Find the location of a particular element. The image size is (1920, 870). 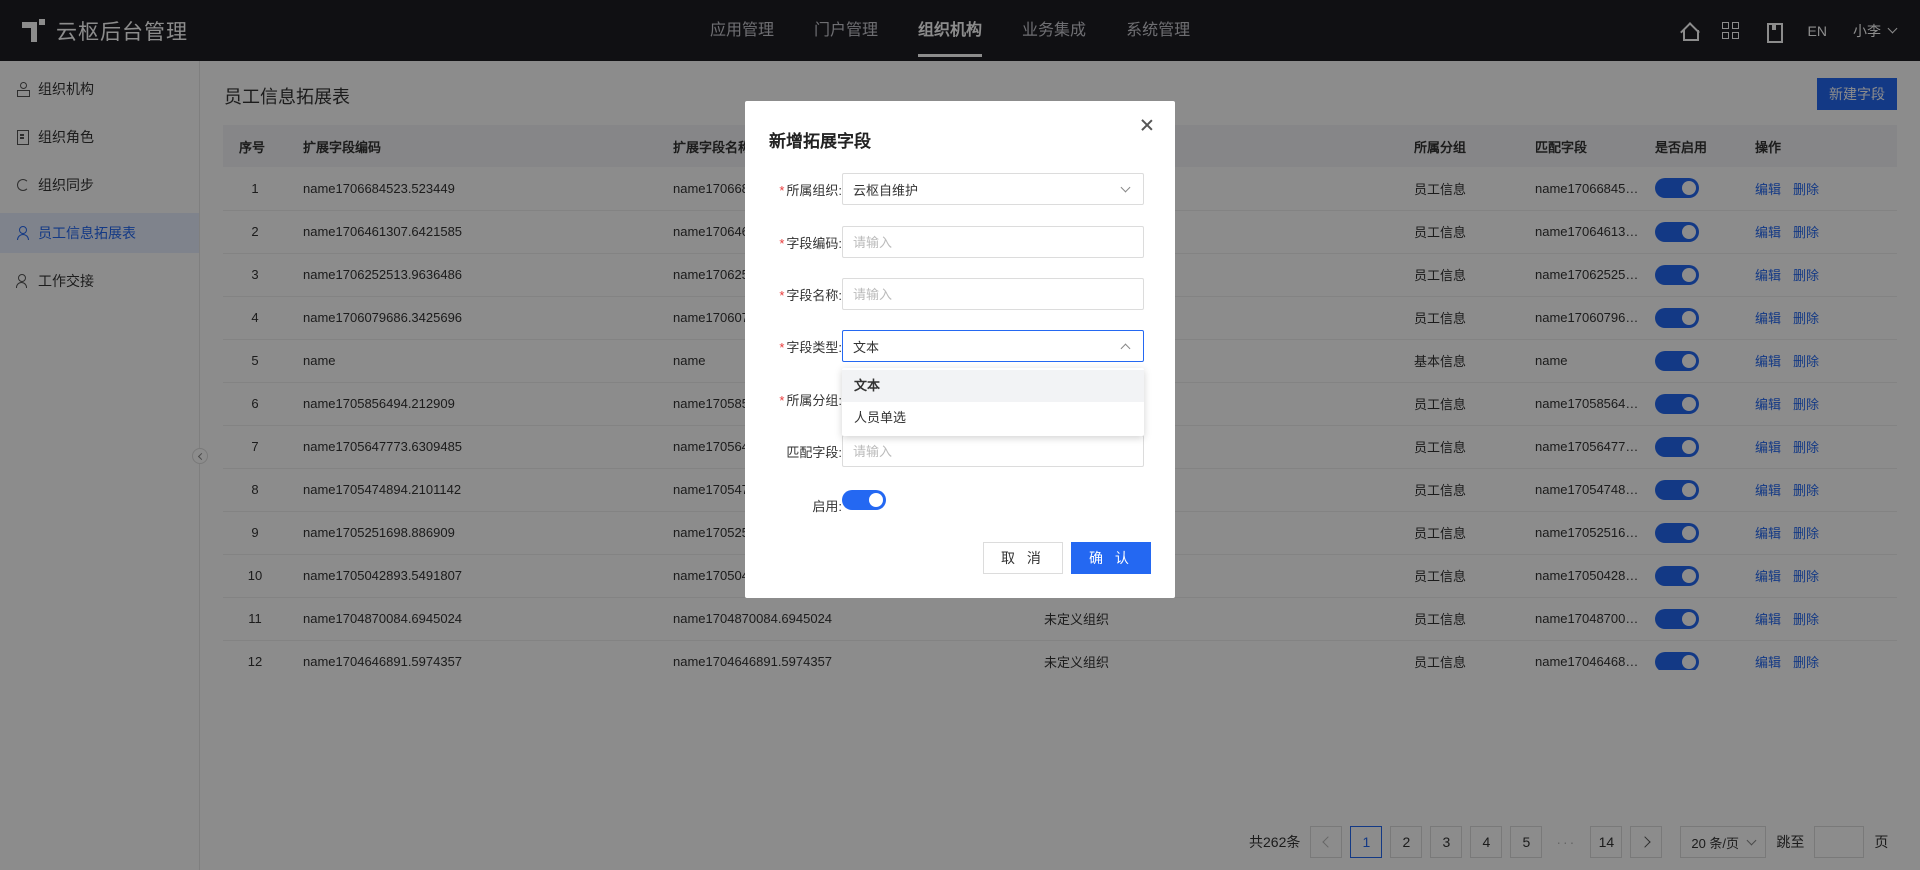

type-label: * 字段类型: is located at coordinates (810, 347).